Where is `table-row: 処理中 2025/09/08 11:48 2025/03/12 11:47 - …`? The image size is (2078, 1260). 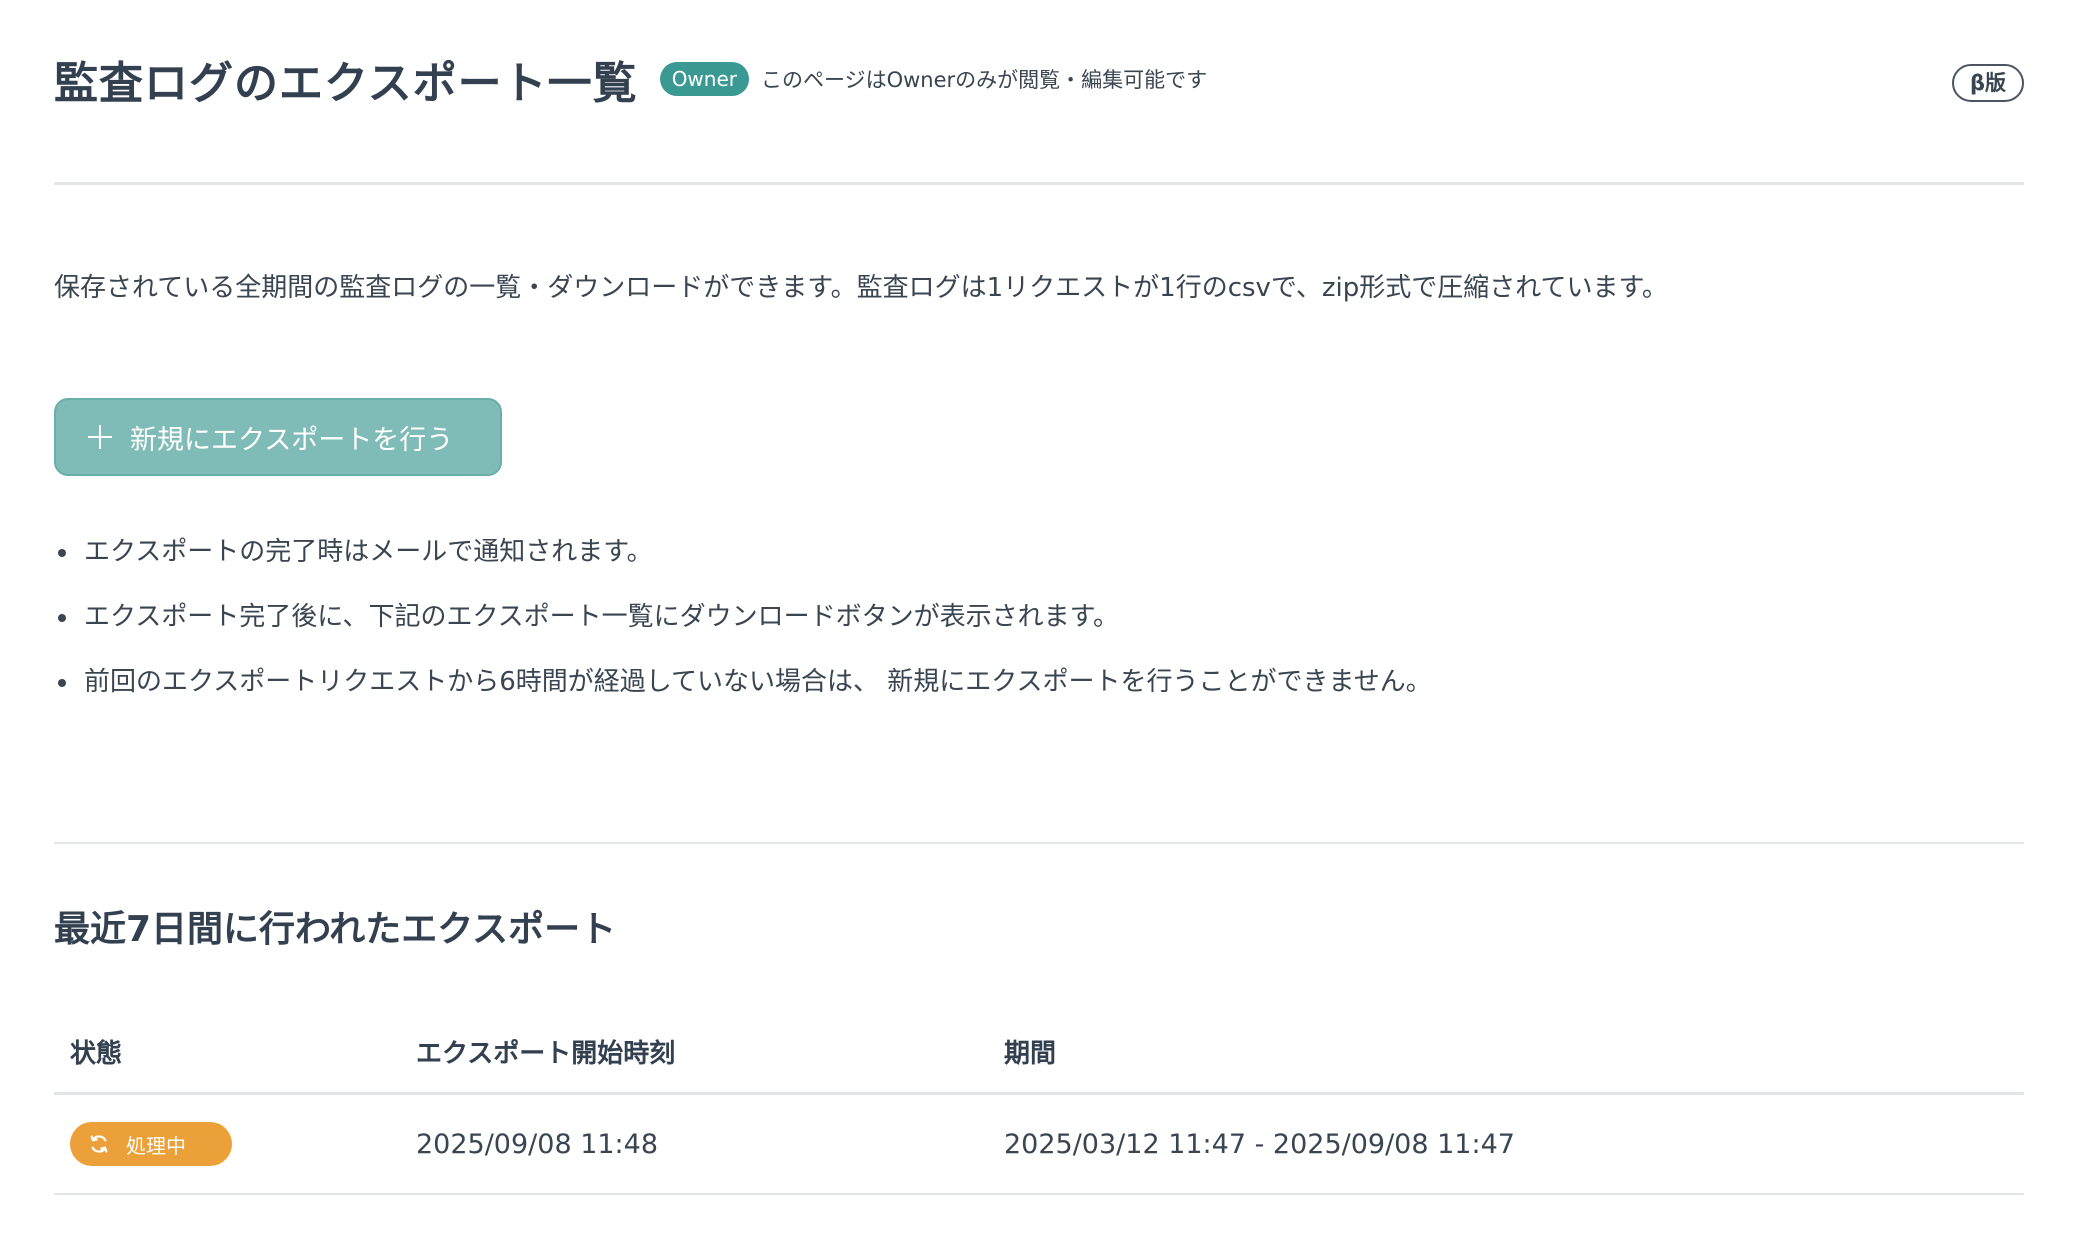 table-row: 処理中 2025/09/08 11:48 2025/03/12 11:47 - … is located at coordinates (1039, 1145).